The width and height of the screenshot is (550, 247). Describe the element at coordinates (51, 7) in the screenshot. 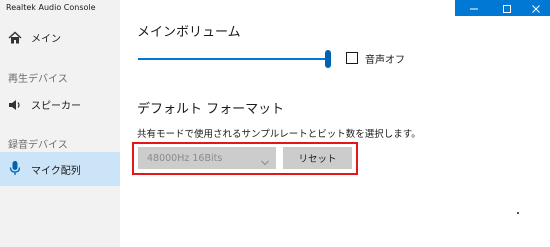

I see `app-title: Realtek Audio Console` at that location.